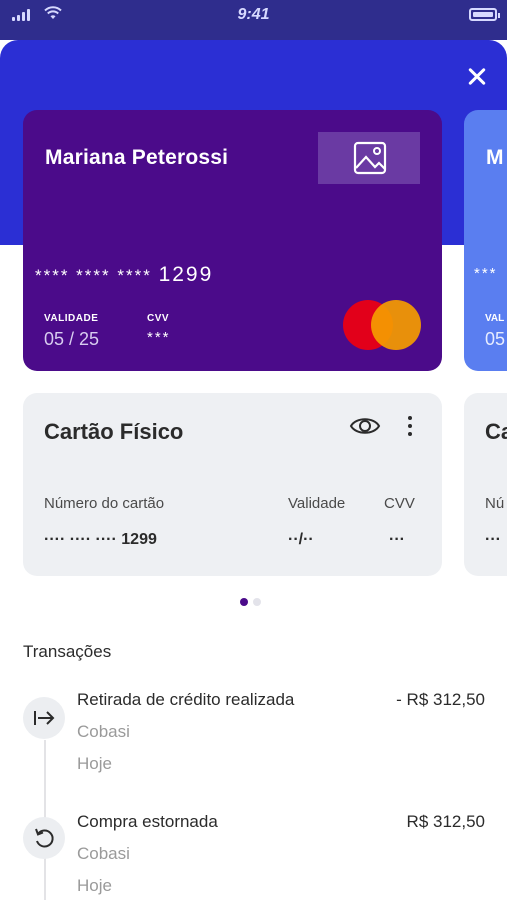 This screenshot has height=900, width=507. What do you see at coordinates (399, 503) in the screenshot?
I see `cvv-label: CVV` at bounding box center [399, 503].